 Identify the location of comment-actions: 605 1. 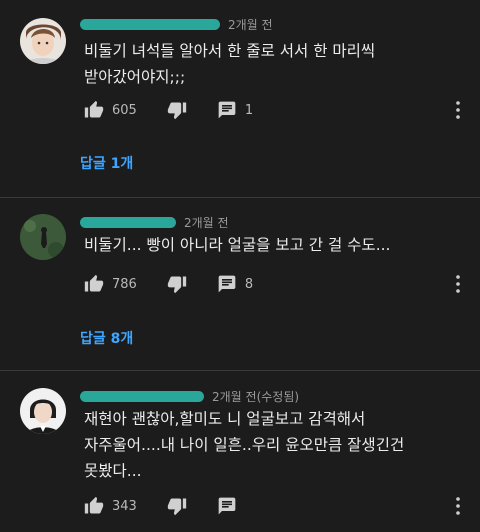
(168, 110).